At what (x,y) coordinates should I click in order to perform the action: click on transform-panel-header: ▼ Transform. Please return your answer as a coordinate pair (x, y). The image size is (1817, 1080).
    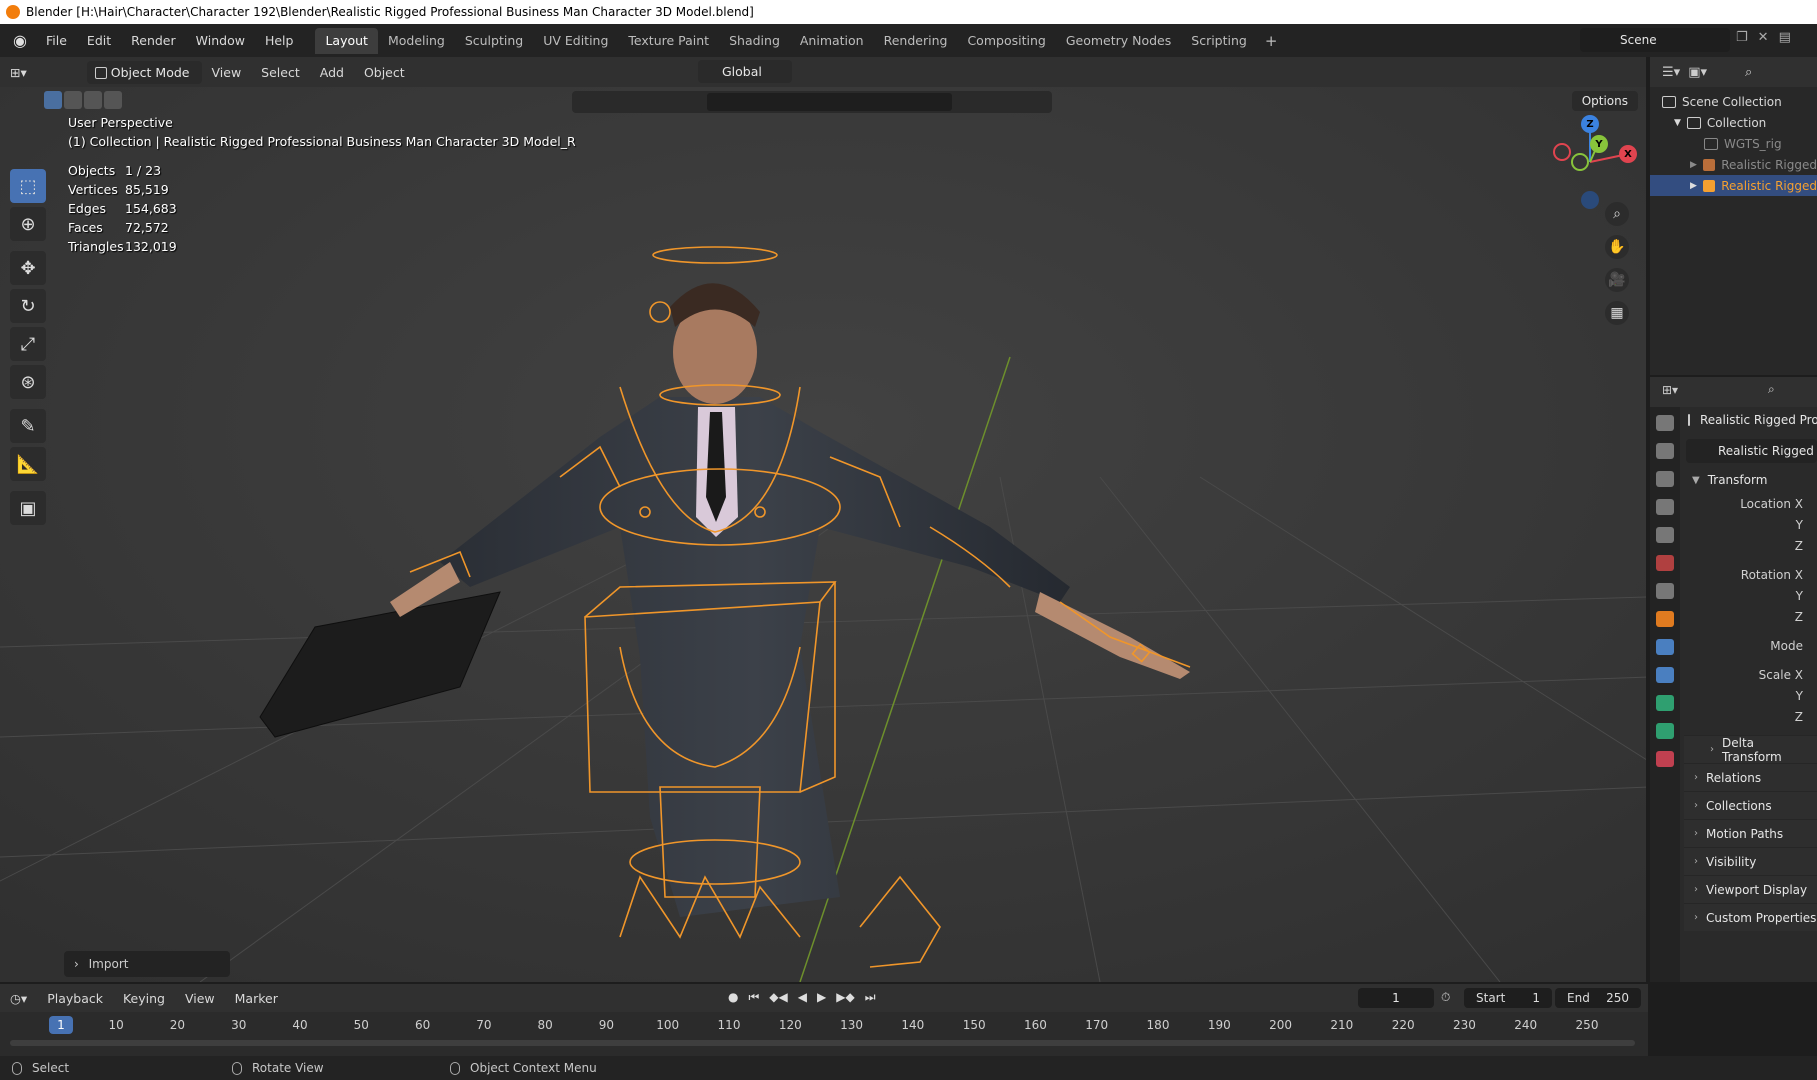
    Looking at the image, I should click on (1750, 480).